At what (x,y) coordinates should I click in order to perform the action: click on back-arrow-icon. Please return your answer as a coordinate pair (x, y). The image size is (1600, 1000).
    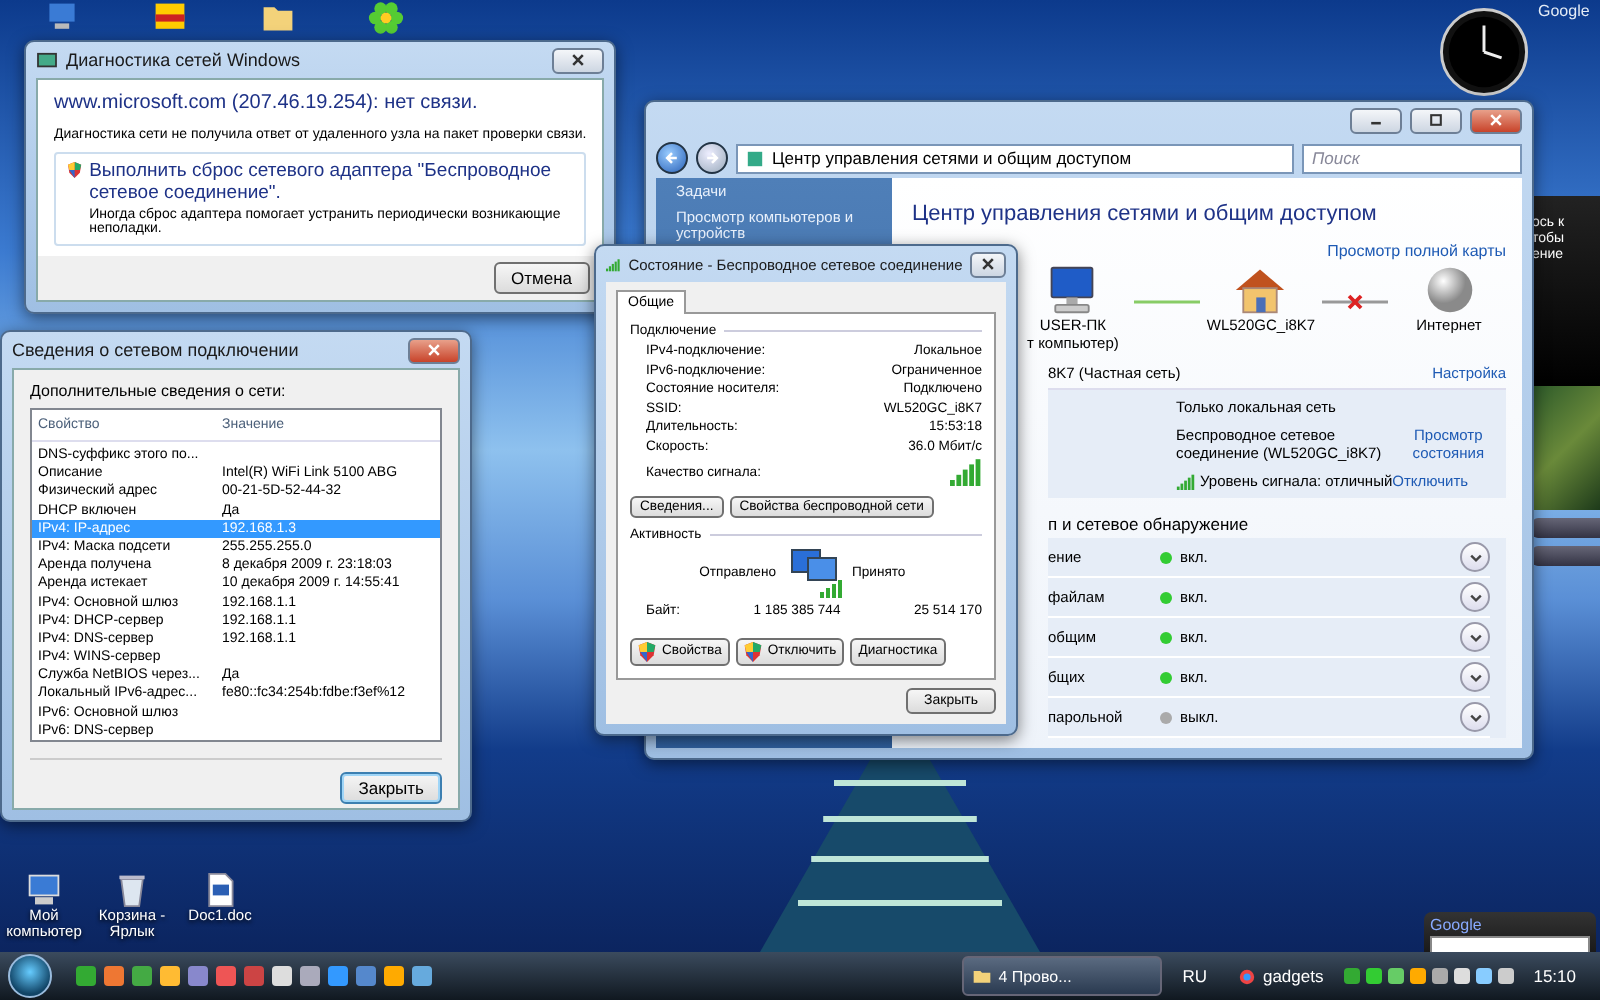
    Looking at the image, I should click on (672, 158).